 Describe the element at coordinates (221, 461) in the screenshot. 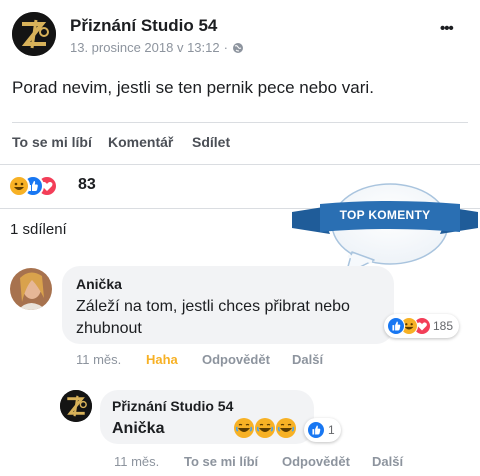

I see `reply-like-button: To se mi líbí` at that location.